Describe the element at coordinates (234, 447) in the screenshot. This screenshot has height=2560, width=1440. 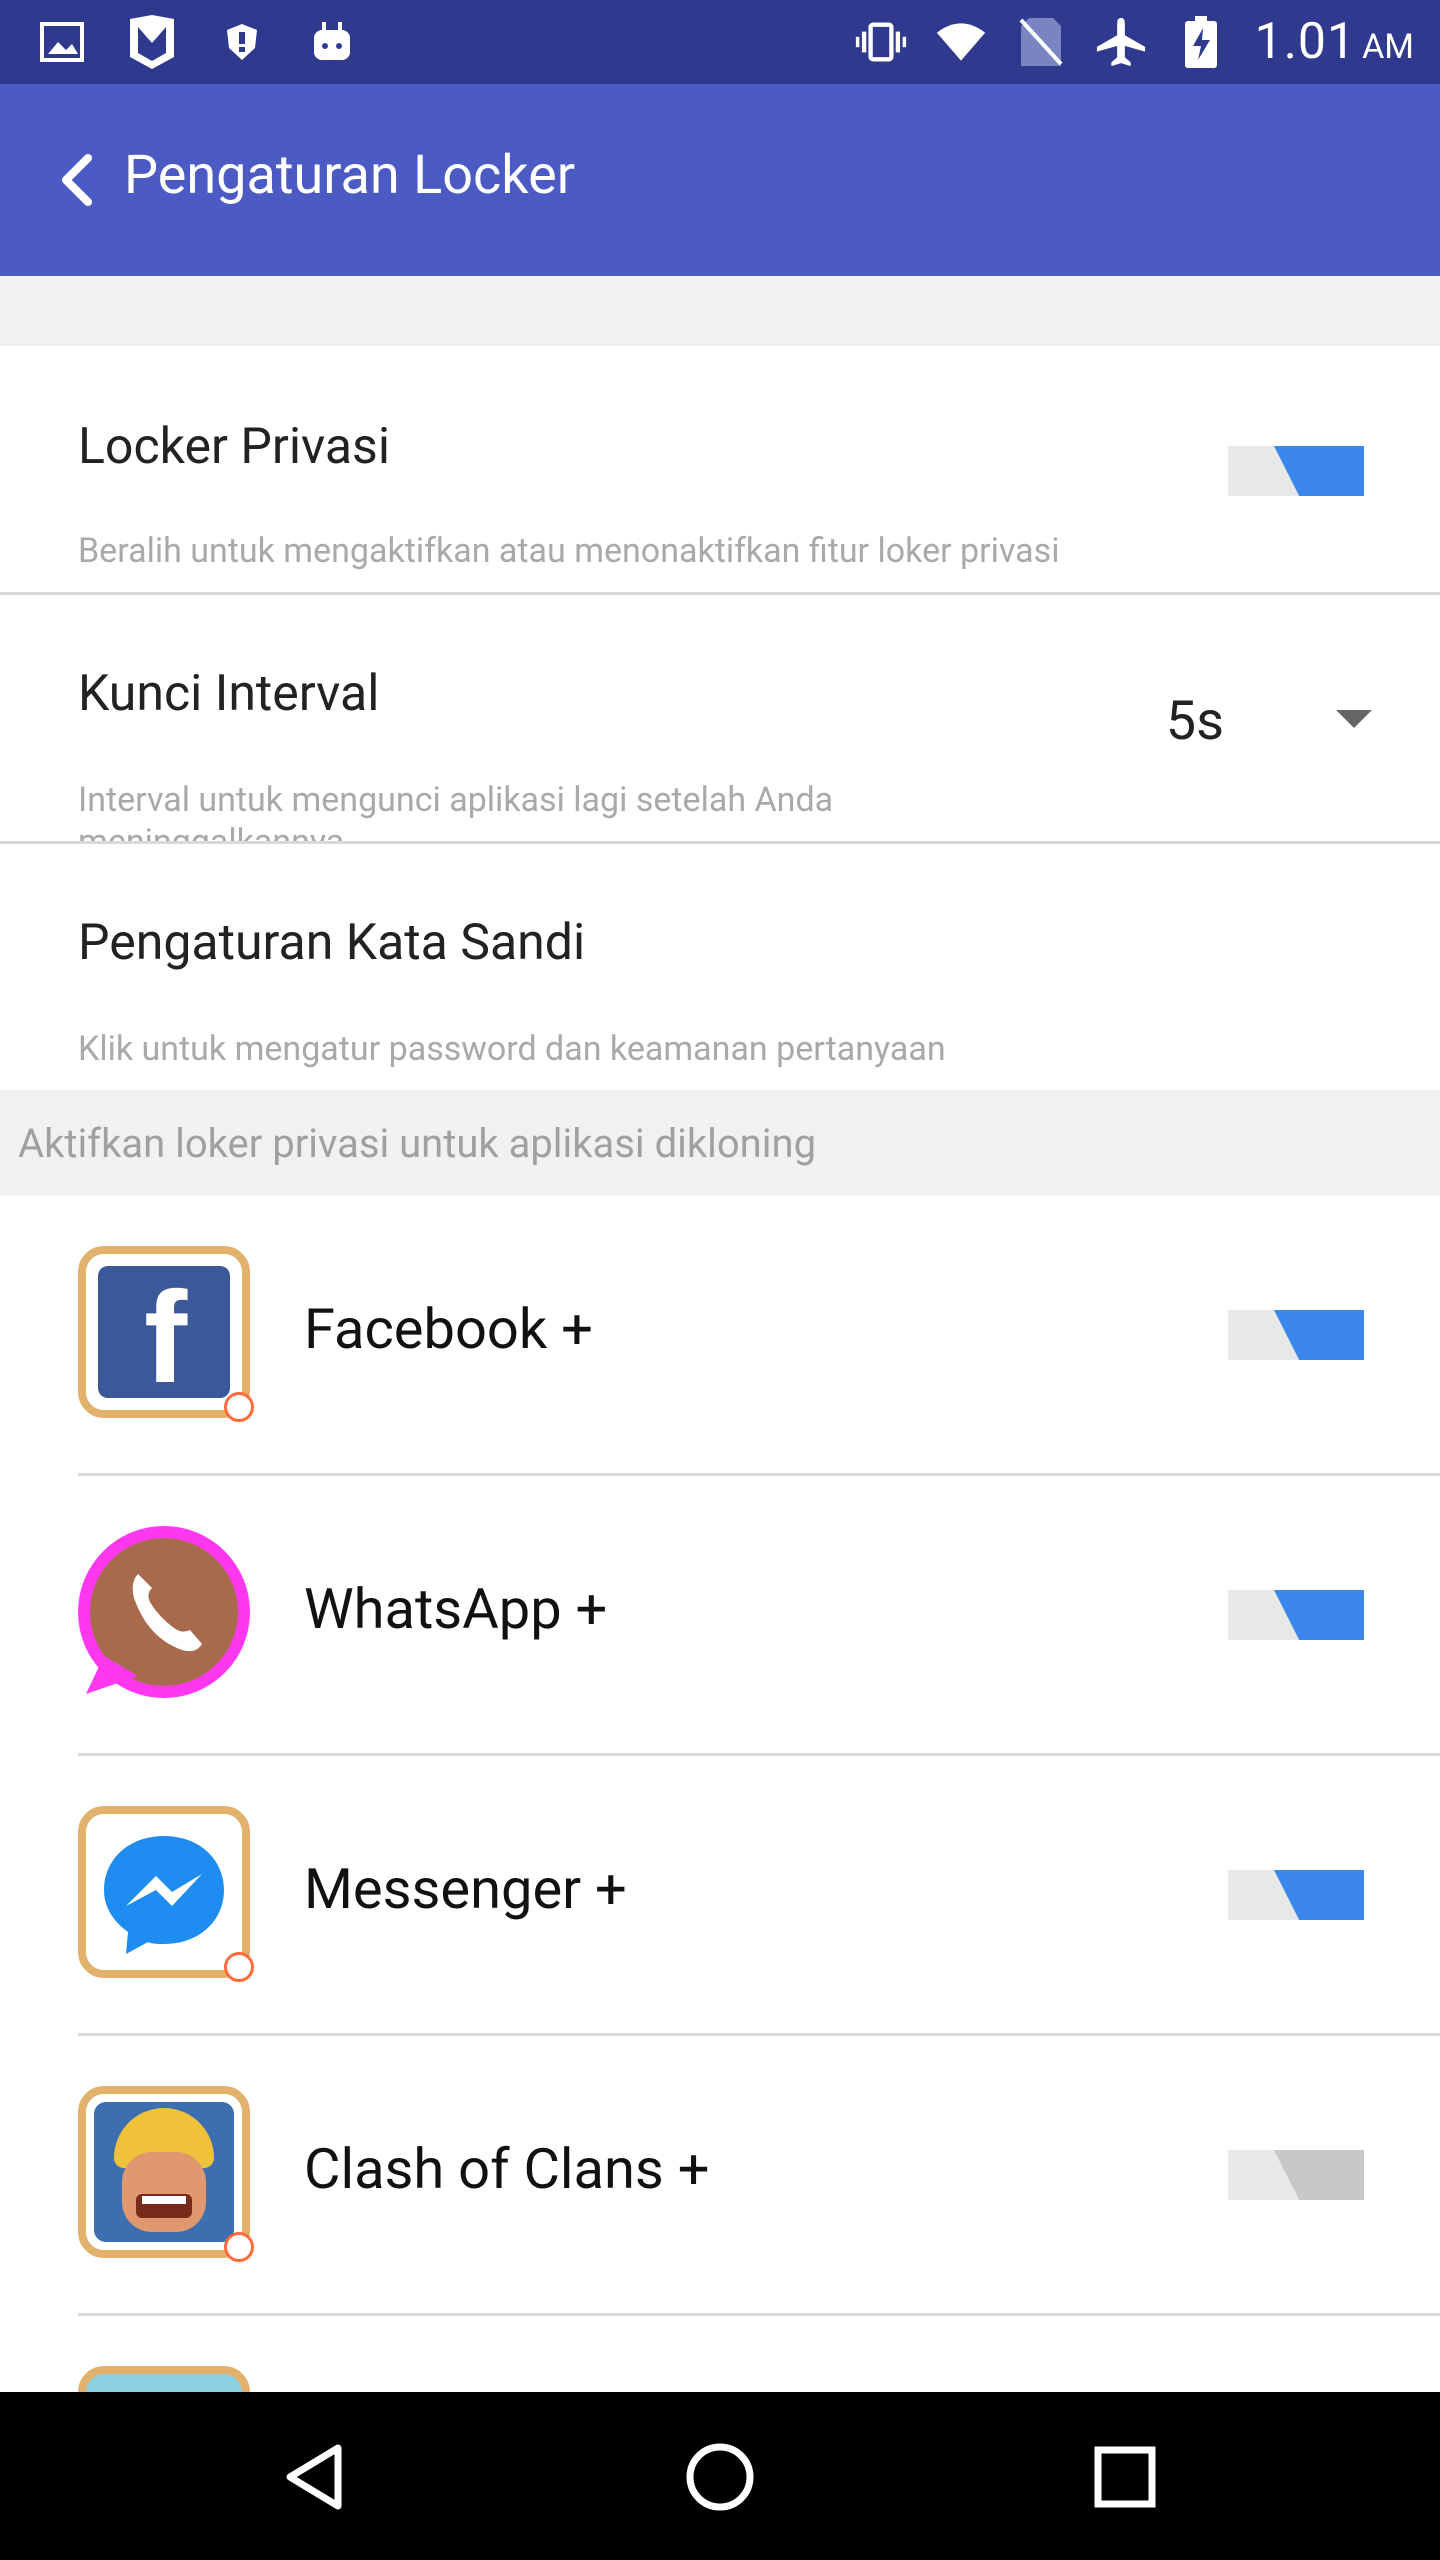
I see `setting-title: Locker Privasi` at that location.